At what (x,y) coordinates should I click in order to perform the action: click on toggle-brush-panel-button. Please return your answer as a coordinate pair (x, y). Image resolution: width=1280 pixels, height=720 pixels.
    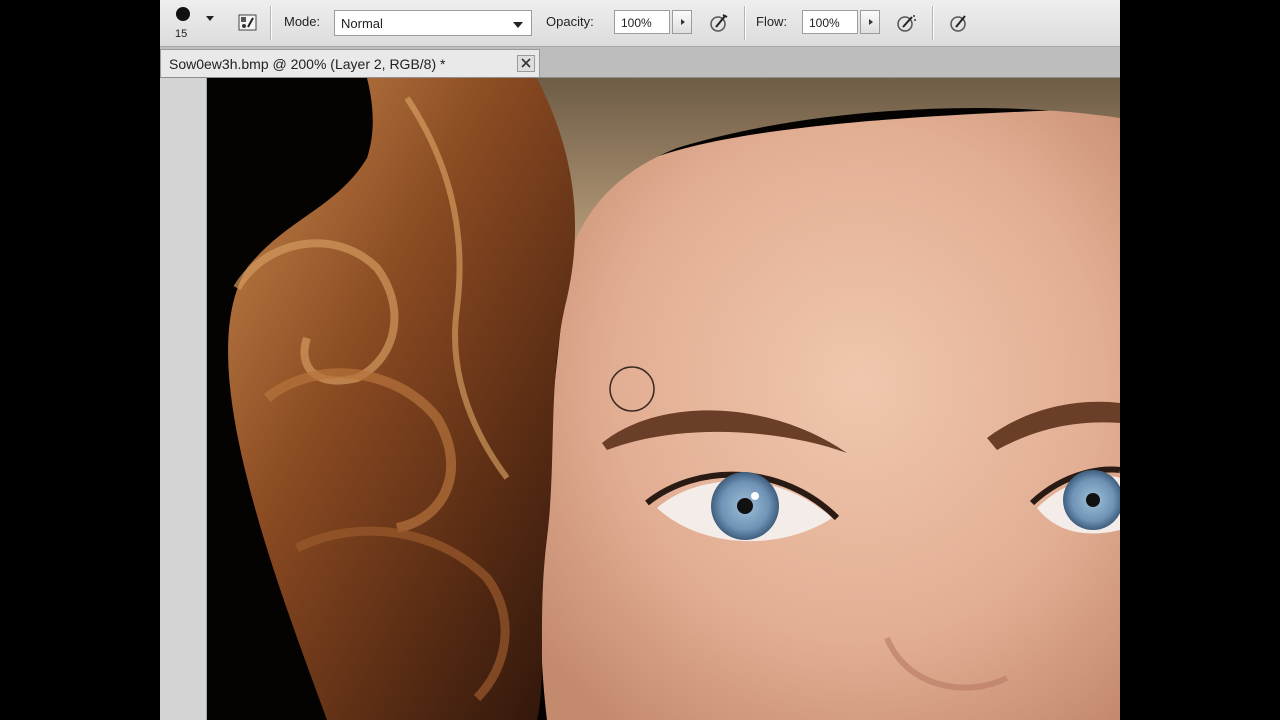
    Looking at the image, I should click on (248, 23).